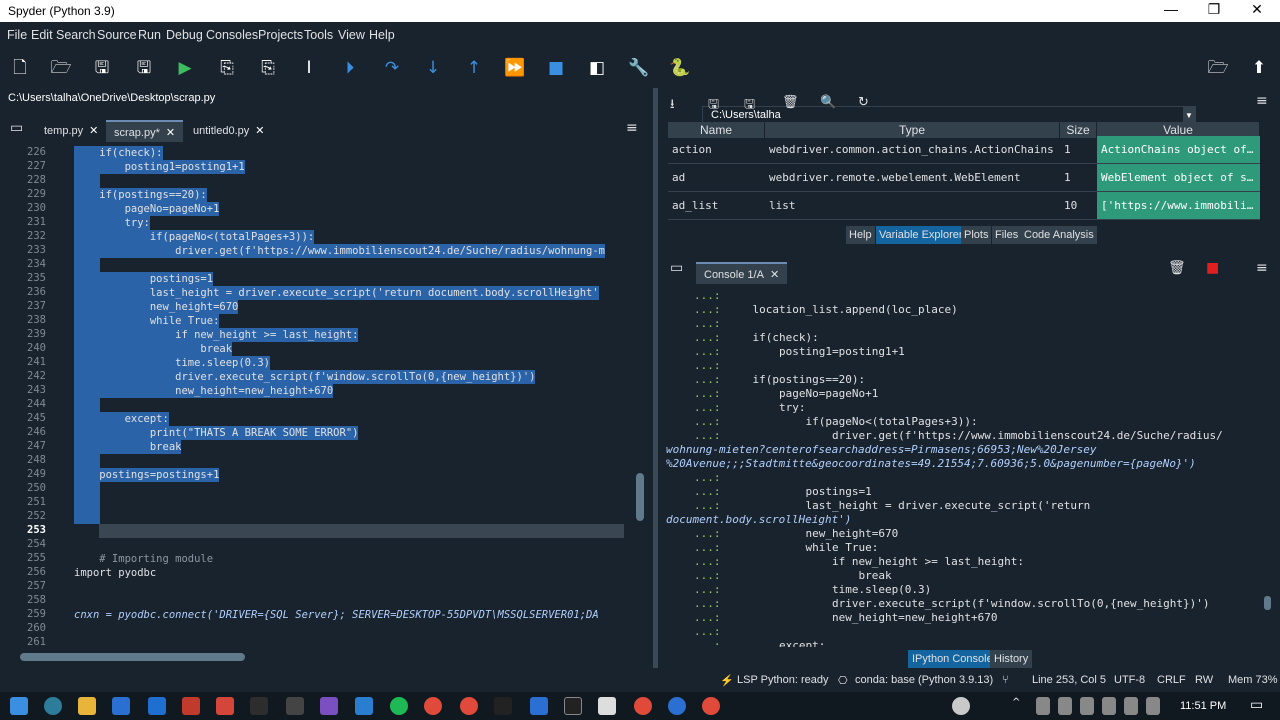 This screenshot has width=1280, height=720. I want to click on editor-vertical-scrollbar, so click(640, 397).